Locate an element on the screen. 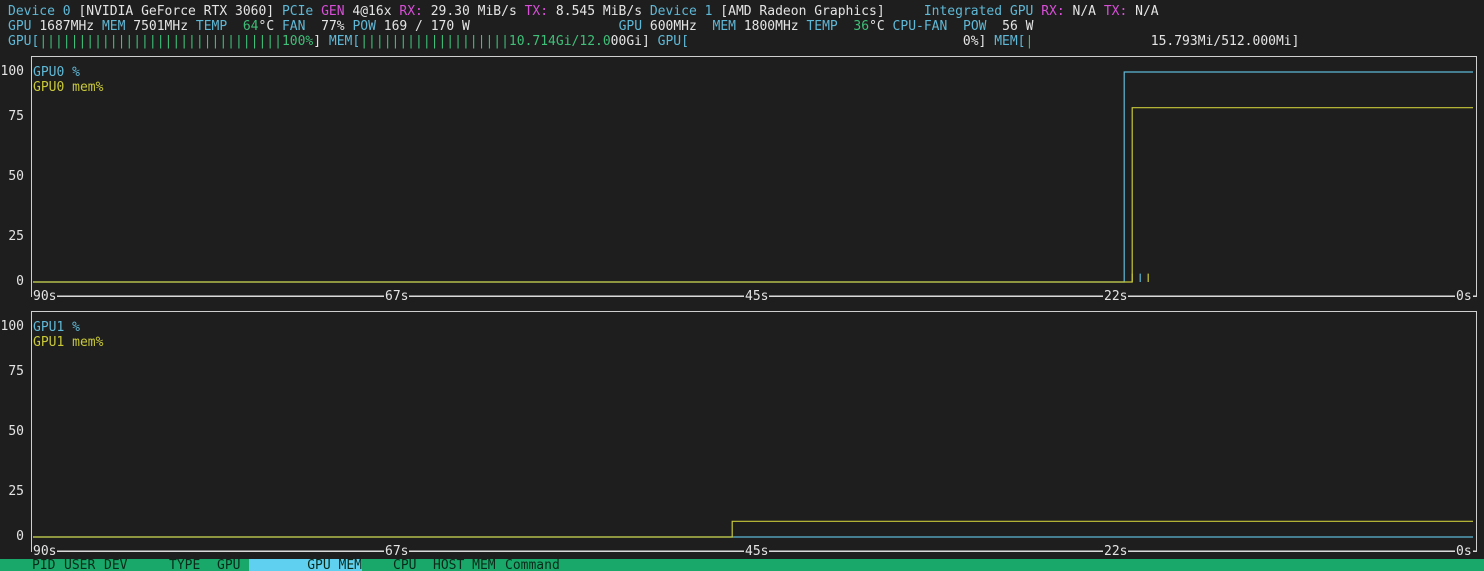  gpu1-chart-svg is located at coordinates (754, 536).